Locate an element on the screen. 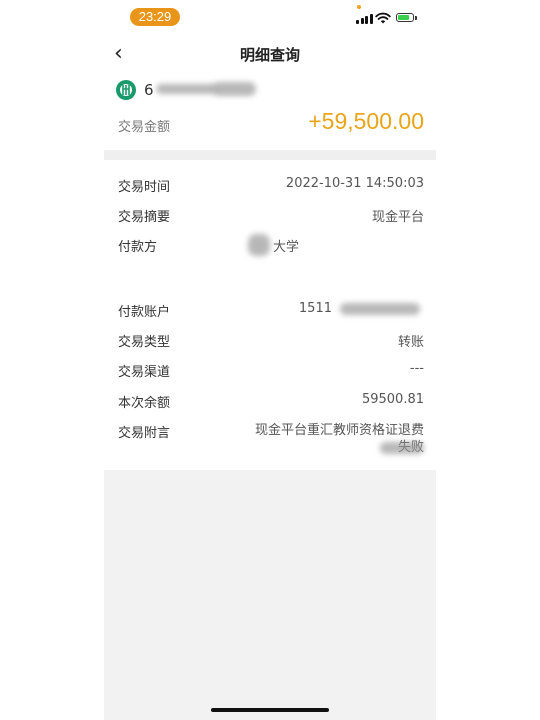 The width and height of the screenshot is (540, 720). detail-label: 交易时间 is located at coordinates (144, 187).